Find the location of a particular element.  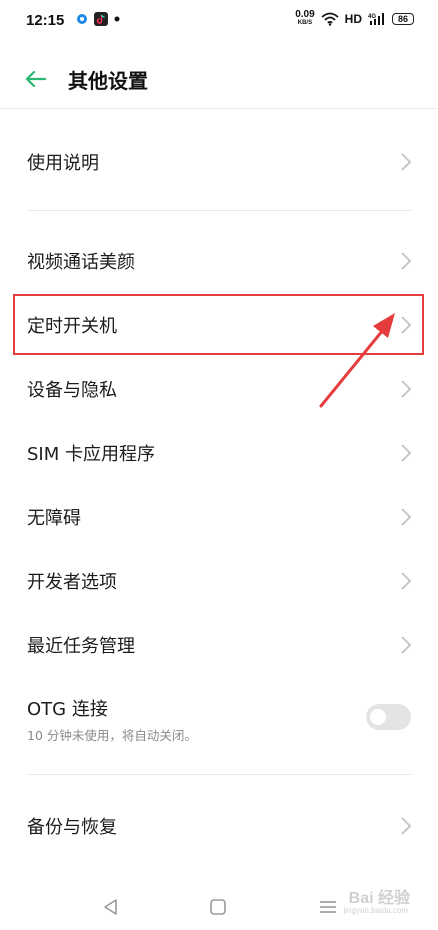

net-speed-unit: KB/S is located at coordinates (305, 23).